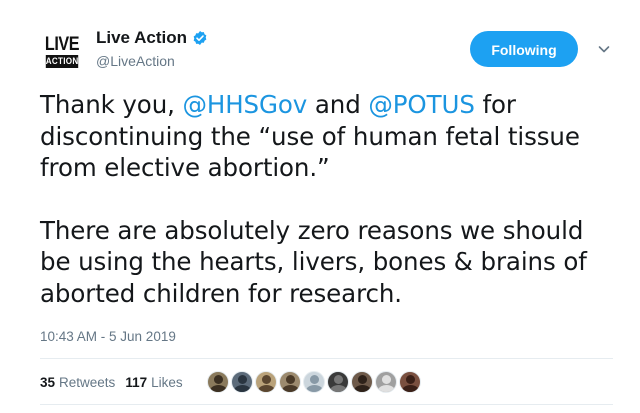  Describe the element at coordinates (48, 382) in the screenshot. I see `retweets-count: 35` at that location.